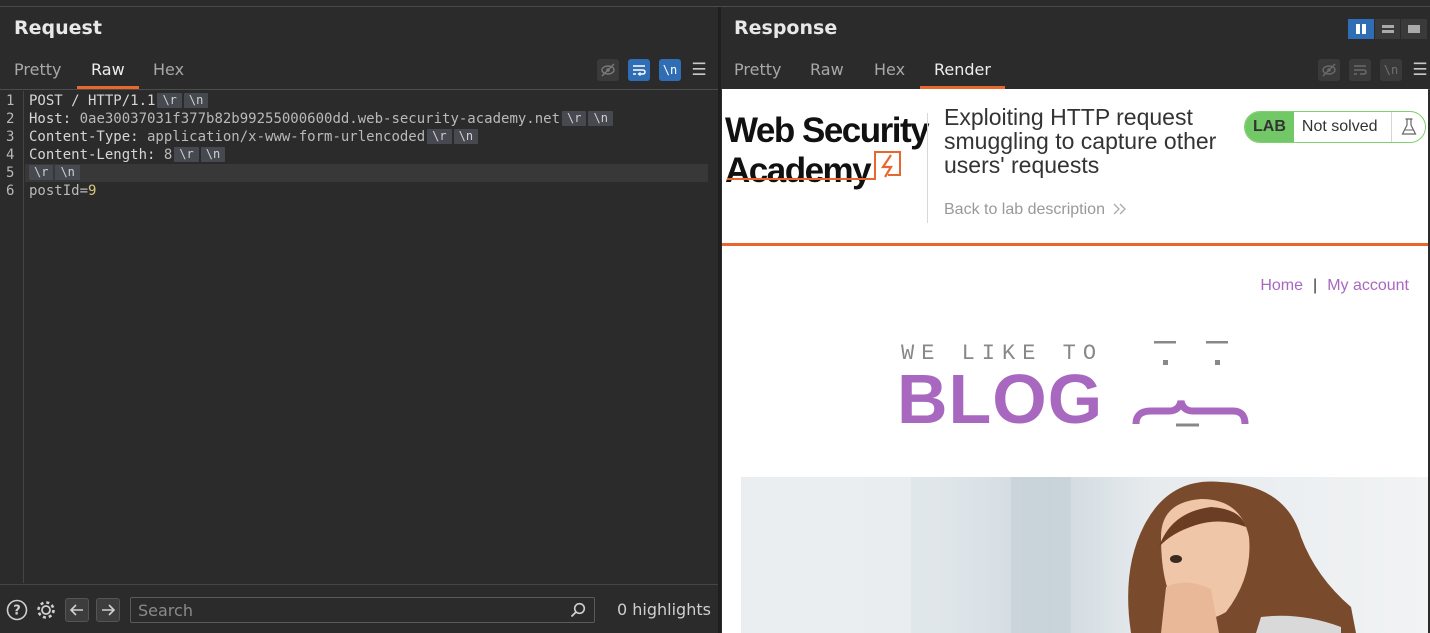 The height and width of the screenshot is (633, 1430). What do you see at coordinates (77, 610) in the screenshot?
I see `previous-arrow-icon` at bounding box center [77, 610].